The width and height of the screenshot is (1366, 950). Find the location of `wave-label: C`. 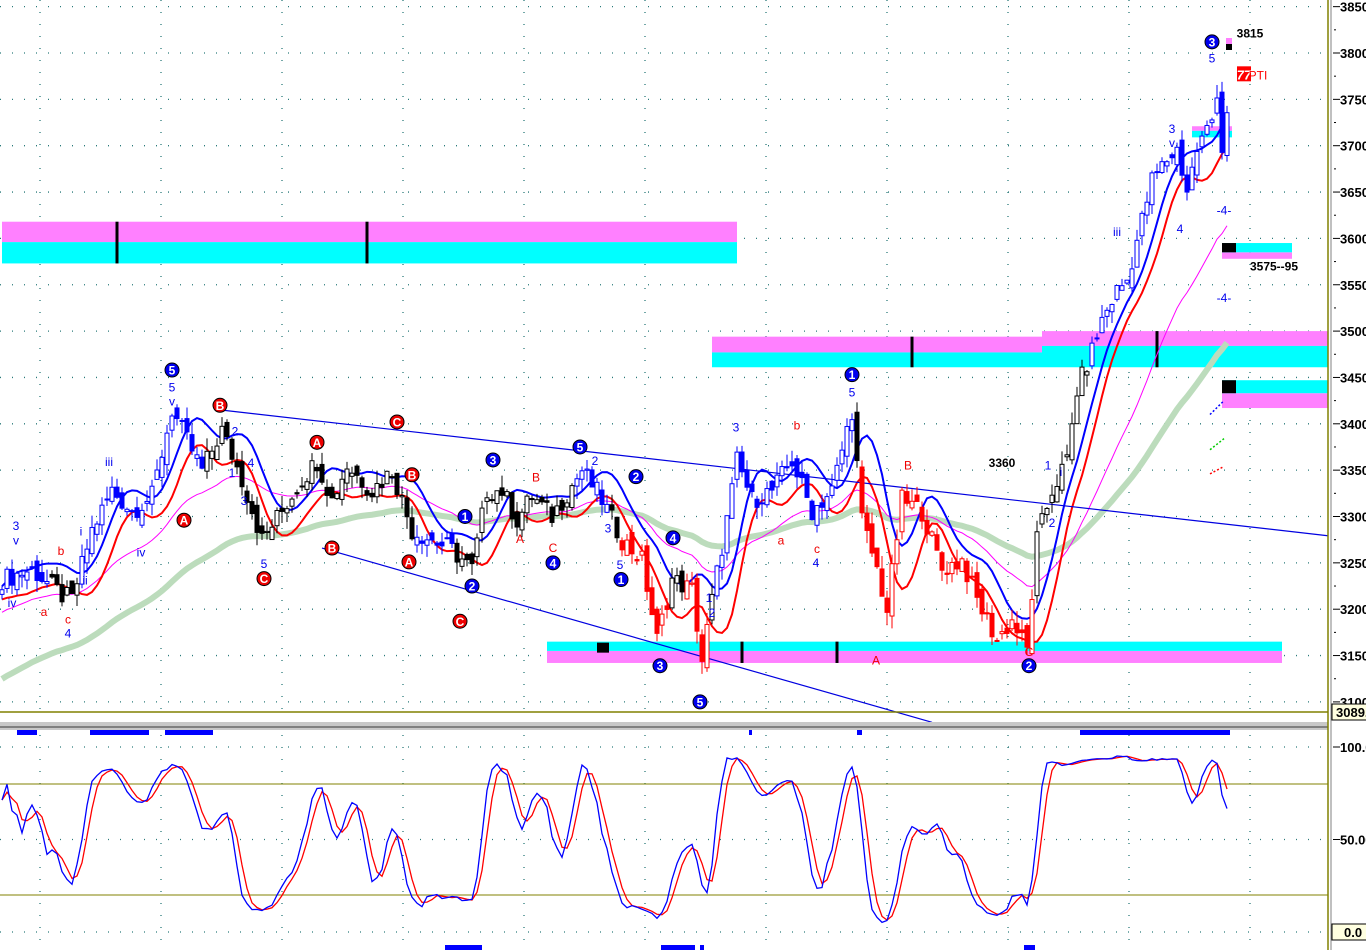

wave-label: C is located at coordinates (553, 548).